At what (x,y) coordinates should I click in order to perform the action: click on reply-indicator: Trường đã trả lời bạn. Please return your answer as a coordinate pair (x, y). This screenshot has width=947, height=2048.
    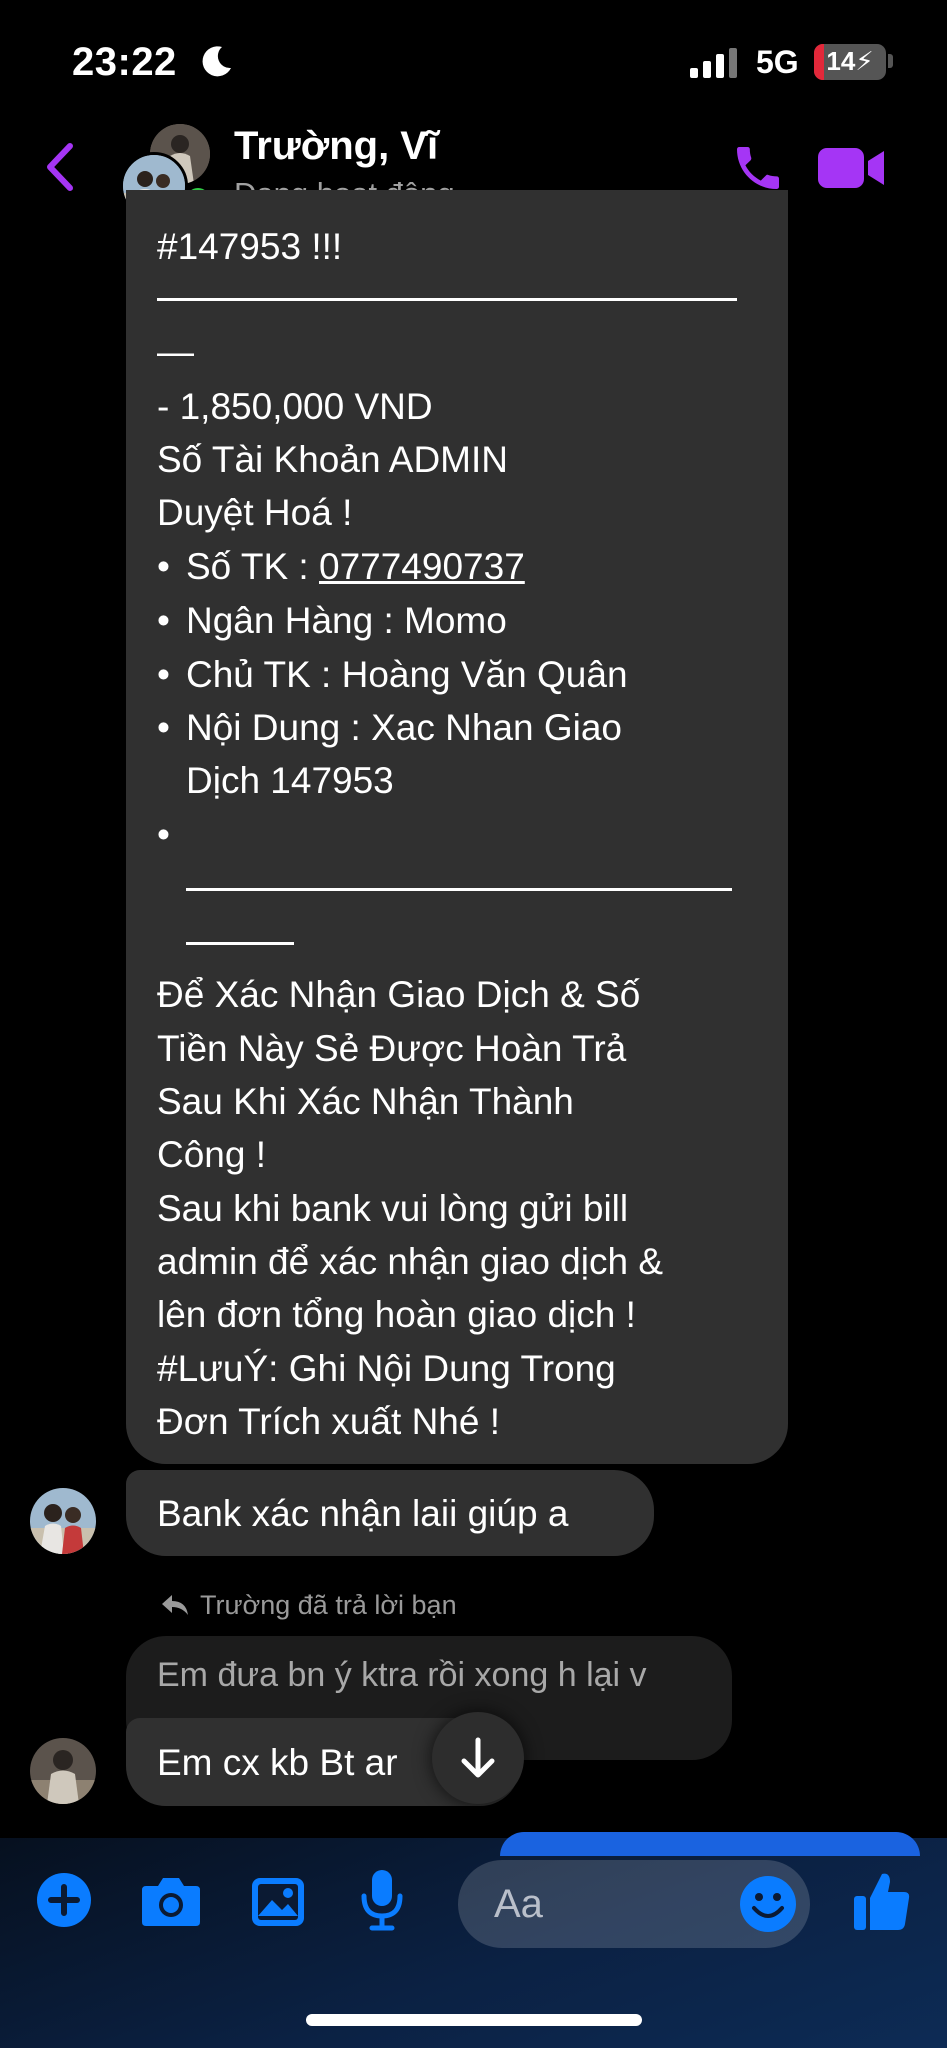
    Looking at the image, I should click on (328, 1605).